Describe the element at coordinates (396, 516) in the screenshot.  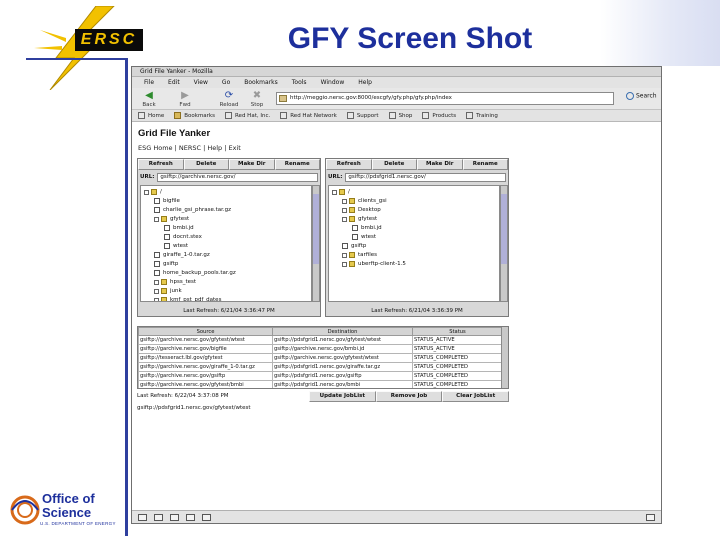
I see `browser-status-bar` at that location.